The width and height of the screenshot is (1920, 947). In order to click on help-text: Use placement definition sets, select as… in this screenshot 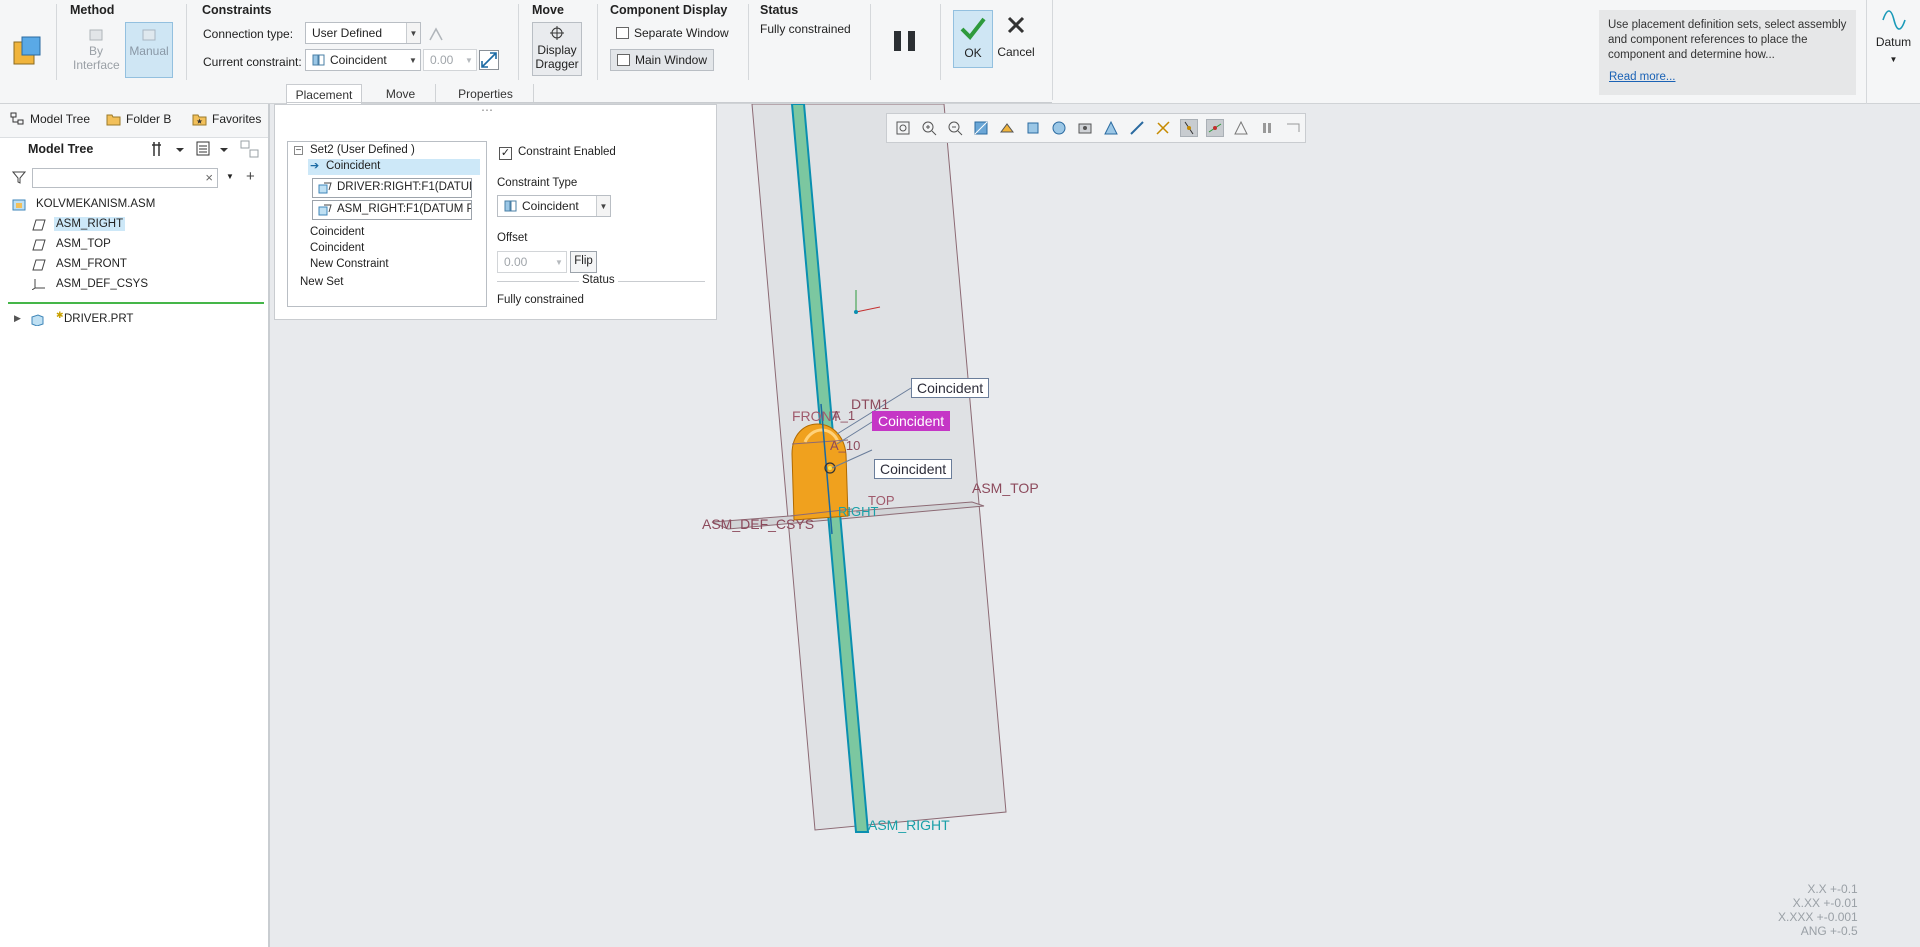, I will do `click(1727, 40)`.